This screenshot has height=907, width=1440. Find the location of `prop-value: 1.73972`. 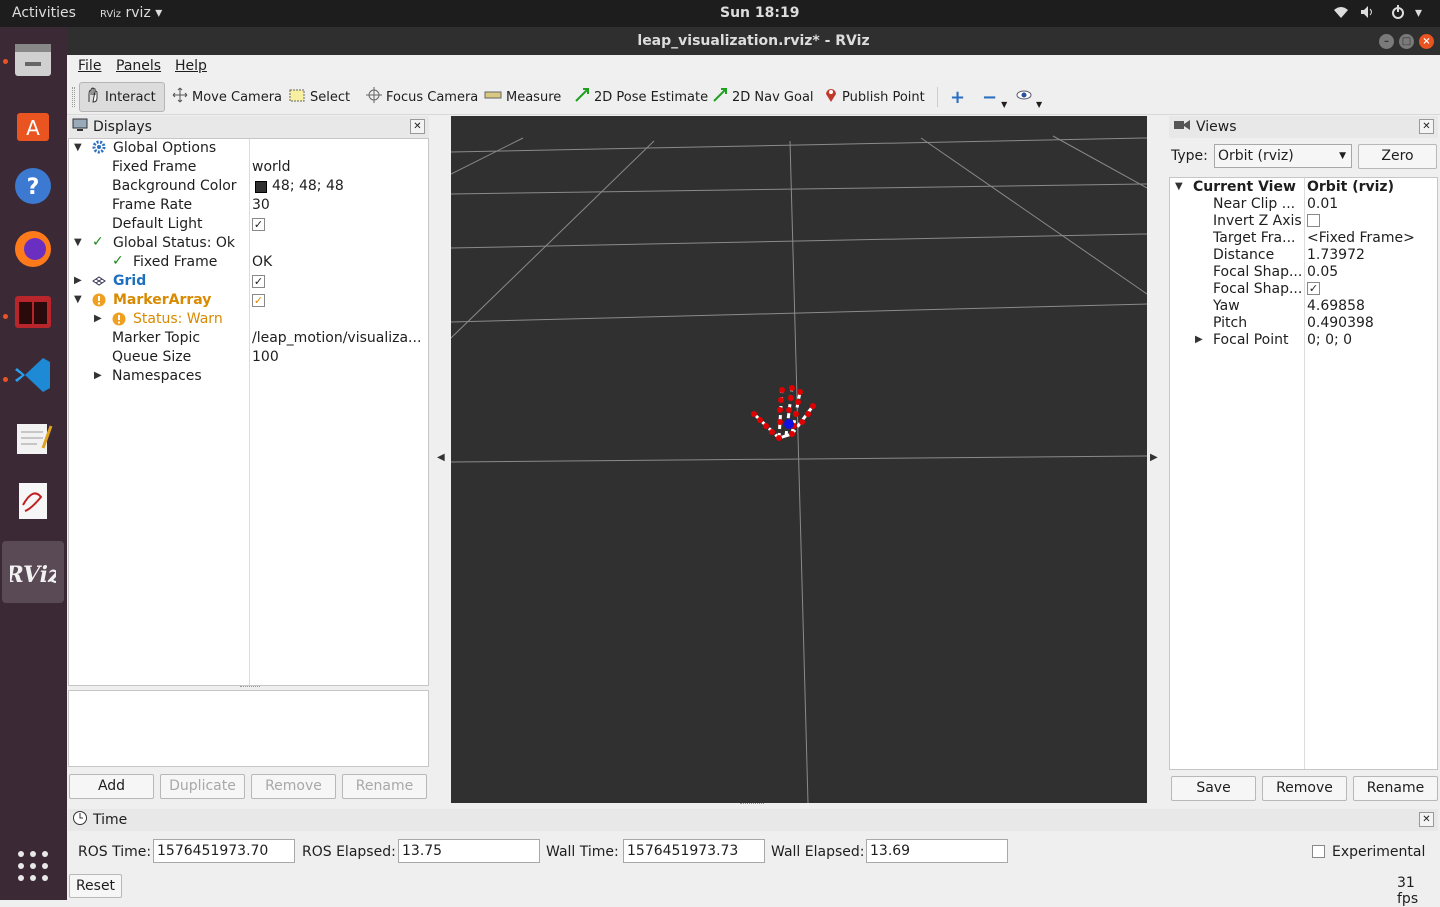

prop-value: 1.73972 is located at coordinates (1336, 255).